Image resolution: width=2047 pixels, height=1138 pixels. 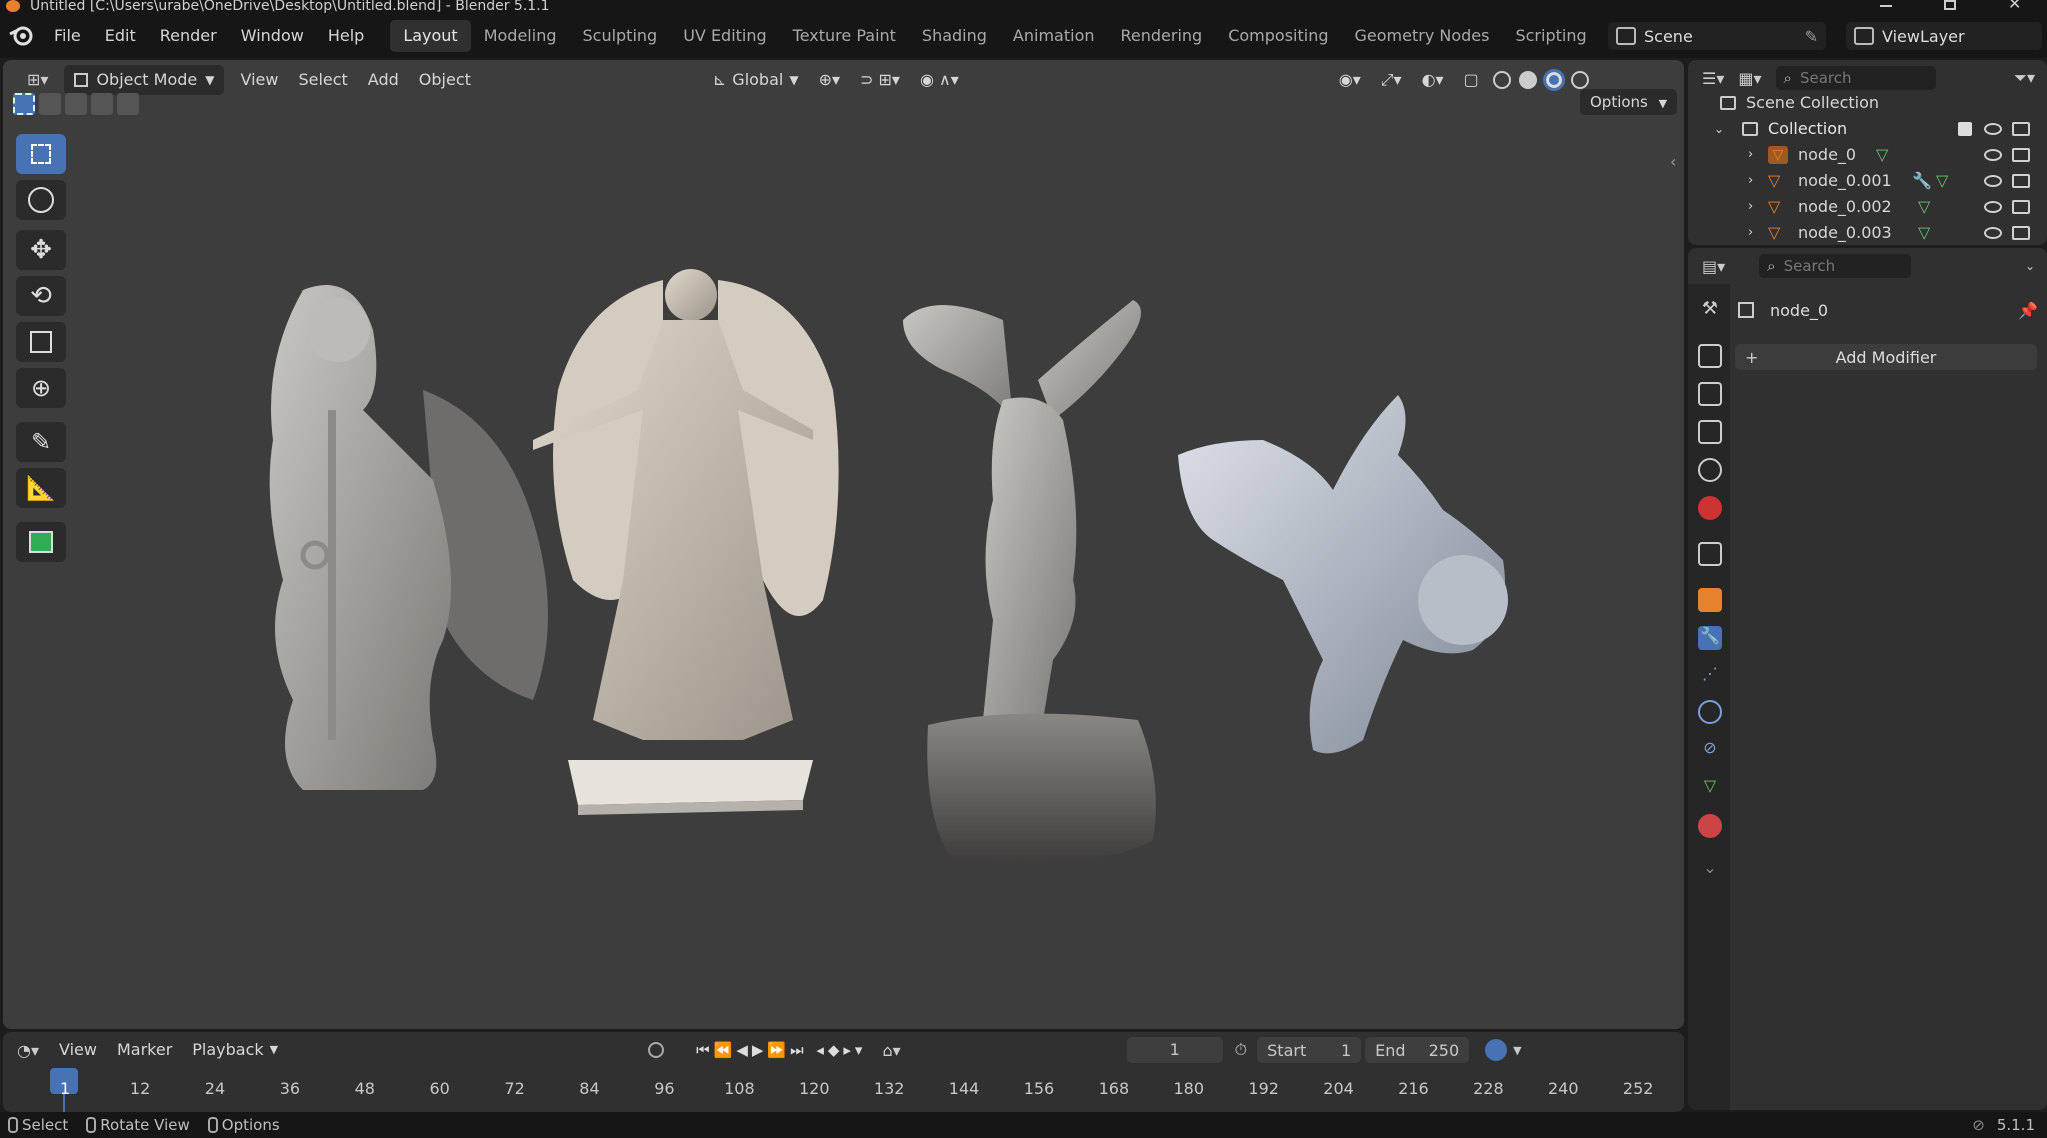 I want to click on timeline-tick-label: 12, so click(x=140, y=1088).